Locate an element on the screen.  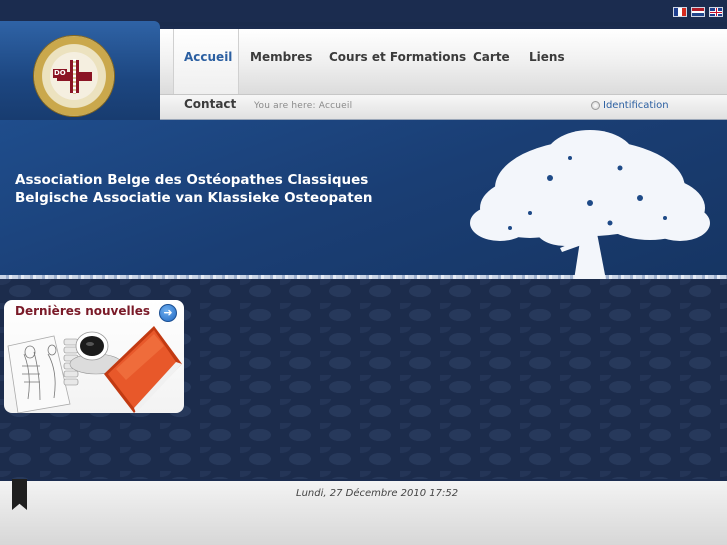
arrow-right-icon: ➜ is located at coordinates (168, 313).